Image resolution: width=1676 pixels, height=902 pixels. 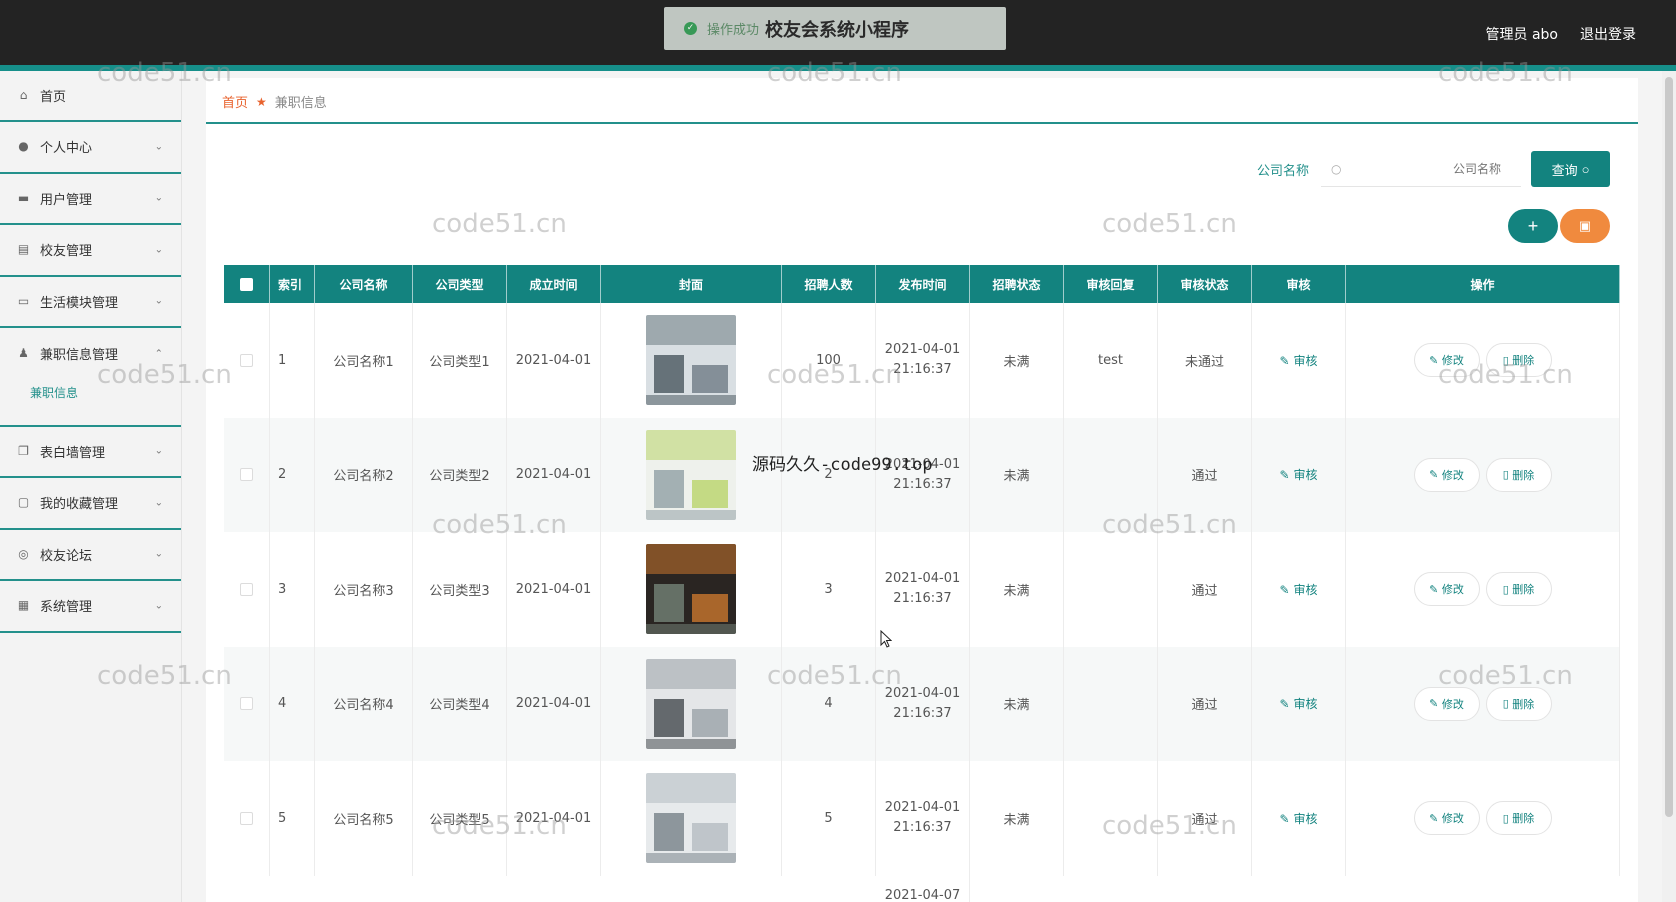 What do you see at coordinates (23, 249) in the screenshot?
I see `clipboard-icon: ▤` at bounding box center [23, 249].